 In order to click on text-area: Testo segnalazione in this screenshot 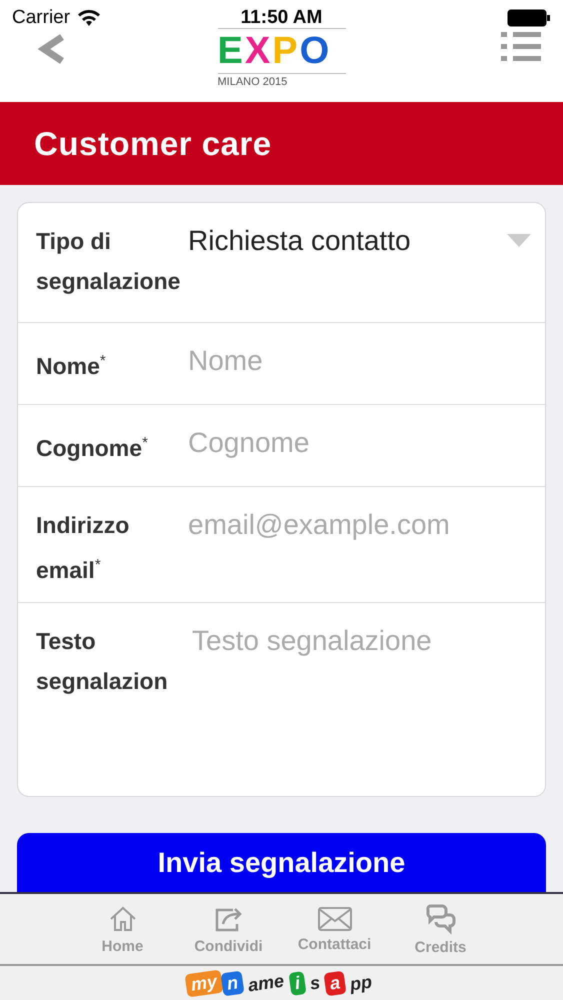, I will do `click(361, 699)`.